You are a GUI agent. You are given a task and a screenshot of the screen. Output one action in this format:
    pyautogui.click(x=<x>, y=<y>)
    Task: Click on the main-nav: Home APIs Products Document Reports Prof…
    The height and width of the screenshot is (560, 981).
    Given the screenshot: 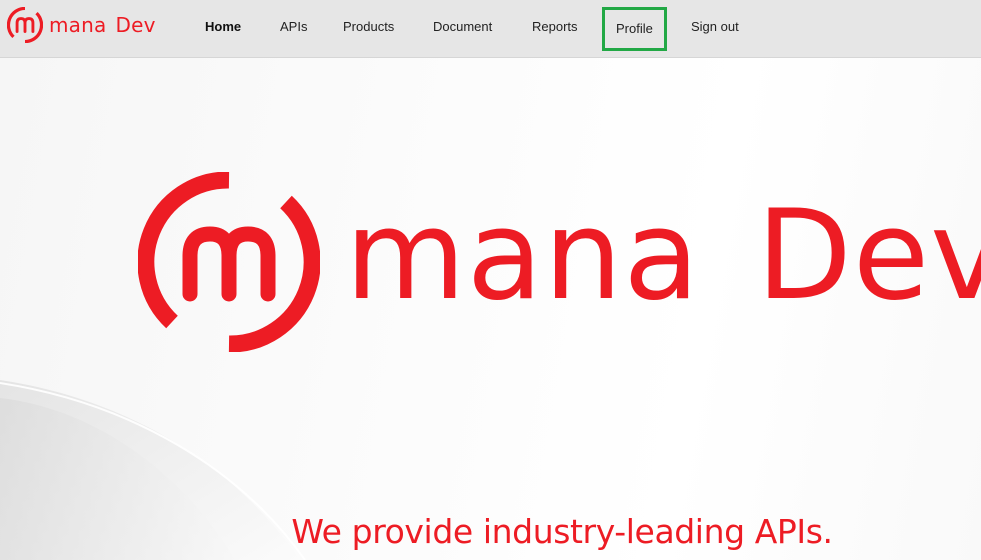 What is the action you would take?
    pyautogui.click(x=490, y=29)
    